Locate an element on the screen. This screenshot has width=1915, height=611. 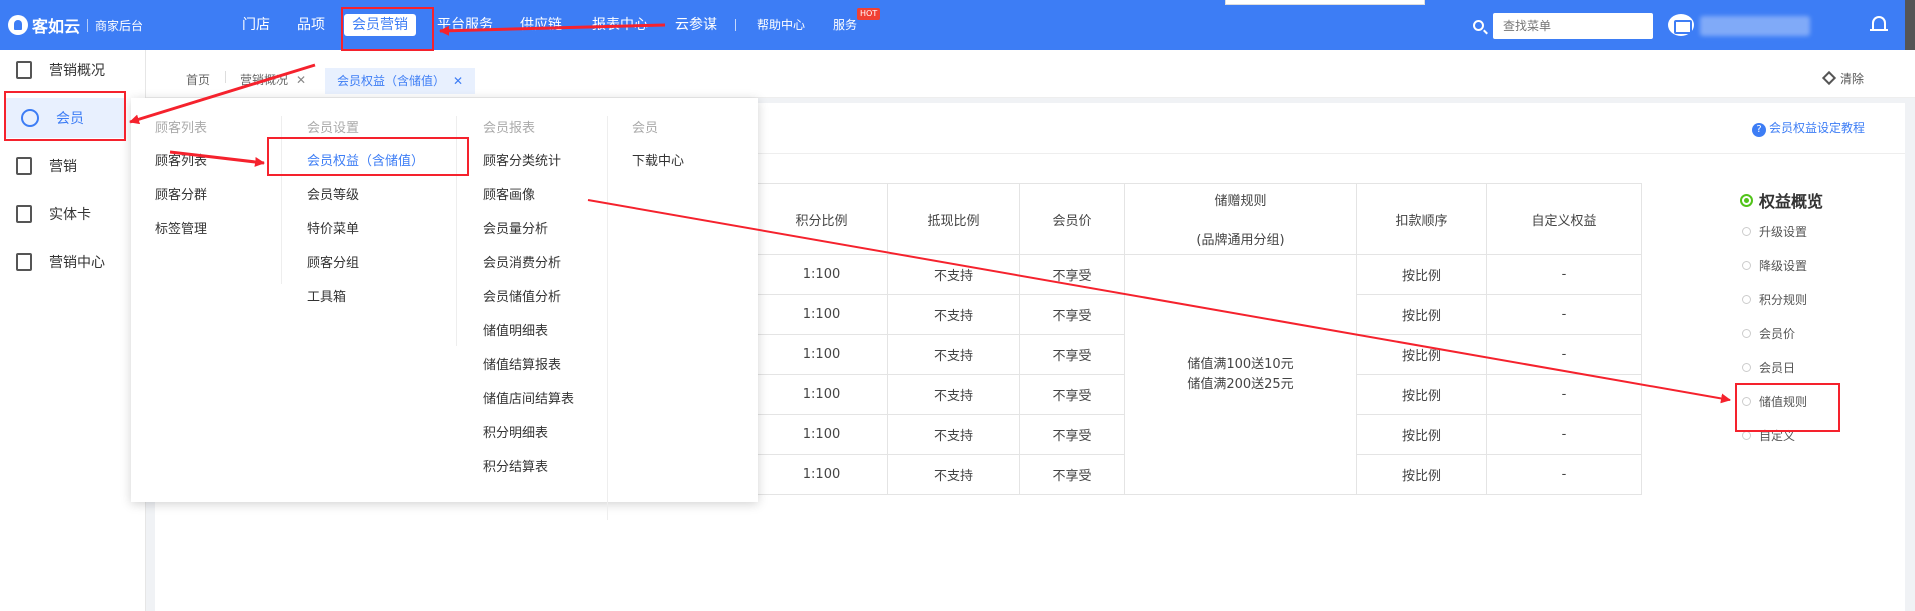
nav-report-center: 报表中心 is located at coordinates (620, 25).